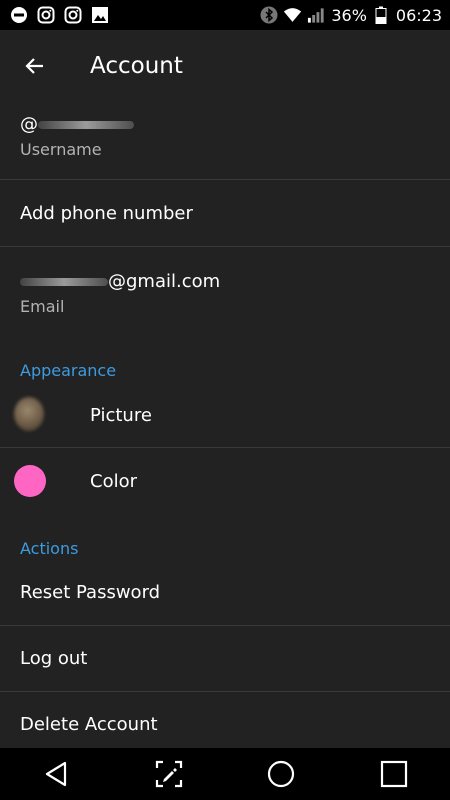  Describe the element at coordinates (418, 15) in the screenshot. I see `clock: 06:23` at that location.